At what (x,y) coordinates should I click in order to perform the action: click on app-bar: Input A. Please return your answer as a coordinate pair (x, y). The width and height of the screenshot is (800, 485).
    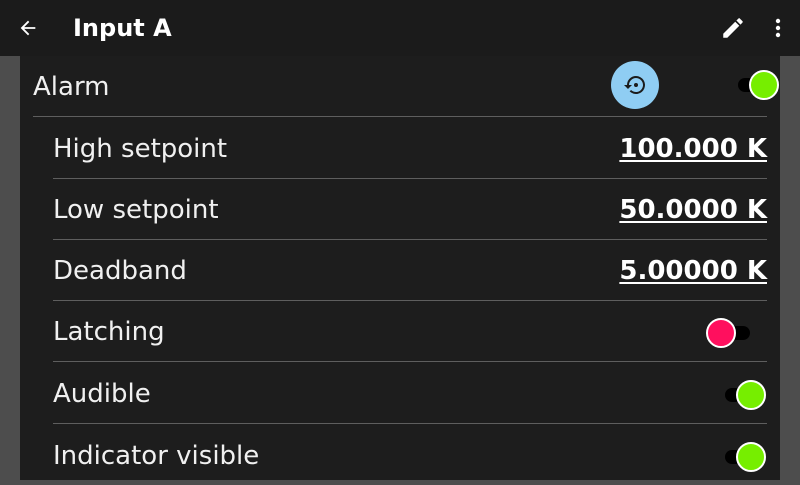
    Looking at the image, I should click on (400, 28).